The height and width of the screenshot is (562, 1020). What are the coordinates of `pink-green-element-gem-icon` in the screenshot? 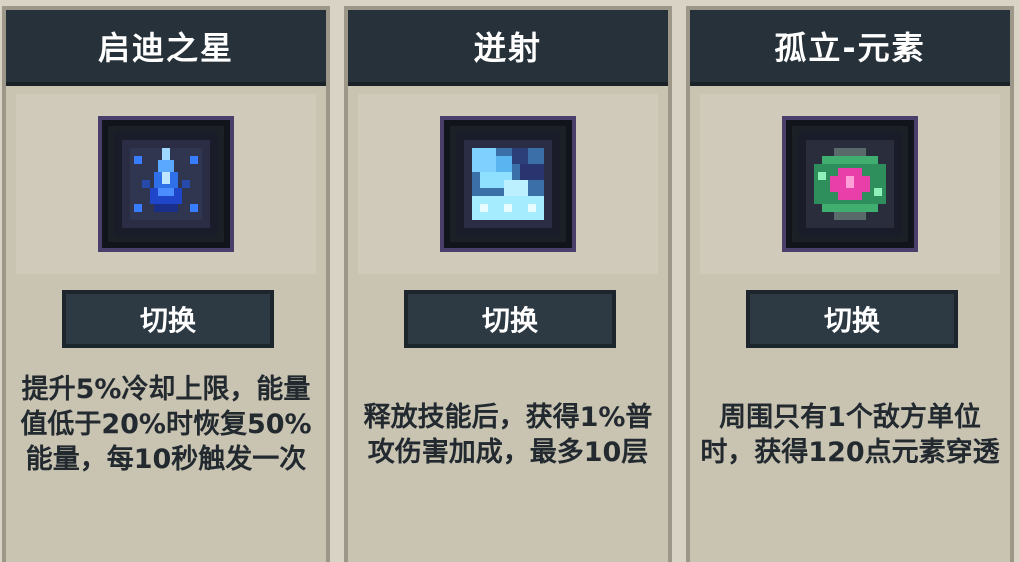 It's located at (850, 184).